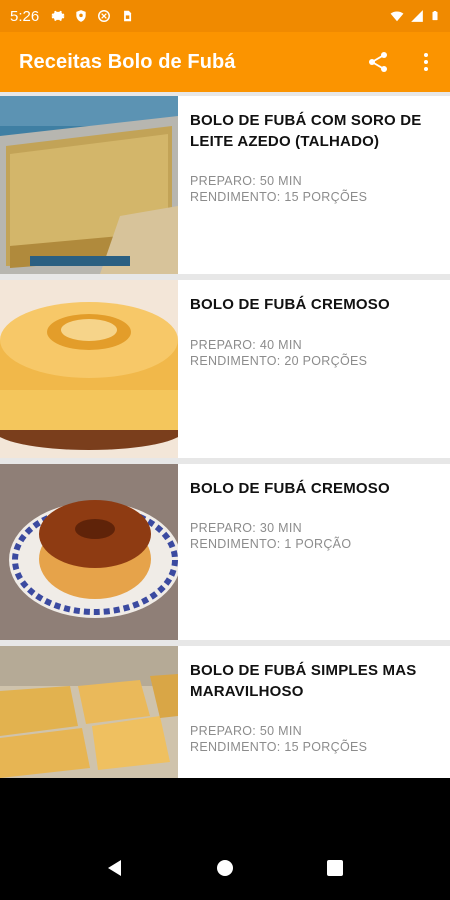  I want to click on app-title: Receitas Bolo de Fubá, so click(127, 61).